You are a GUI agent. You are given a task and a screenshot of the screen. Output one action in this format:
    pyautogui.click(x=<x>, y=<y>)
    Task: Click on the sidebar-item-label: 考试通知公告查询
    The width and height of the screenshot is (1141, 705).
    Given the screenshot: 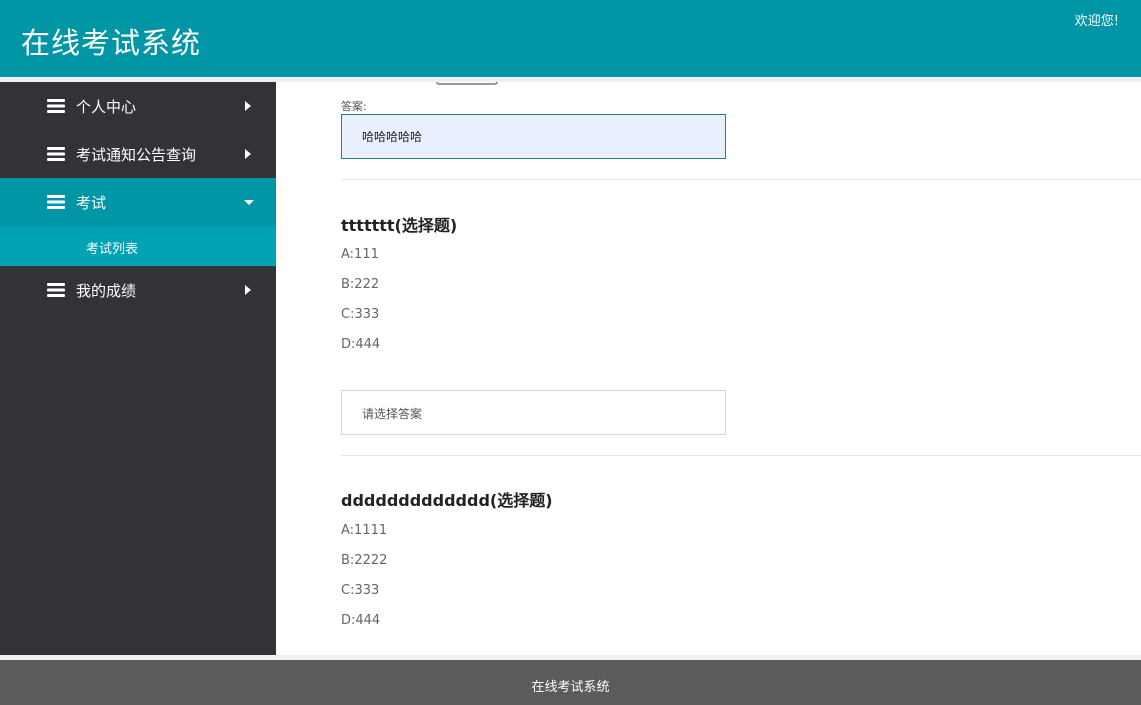 What is the action you would take?
    pyautogui.click(x=136, y=154)
    